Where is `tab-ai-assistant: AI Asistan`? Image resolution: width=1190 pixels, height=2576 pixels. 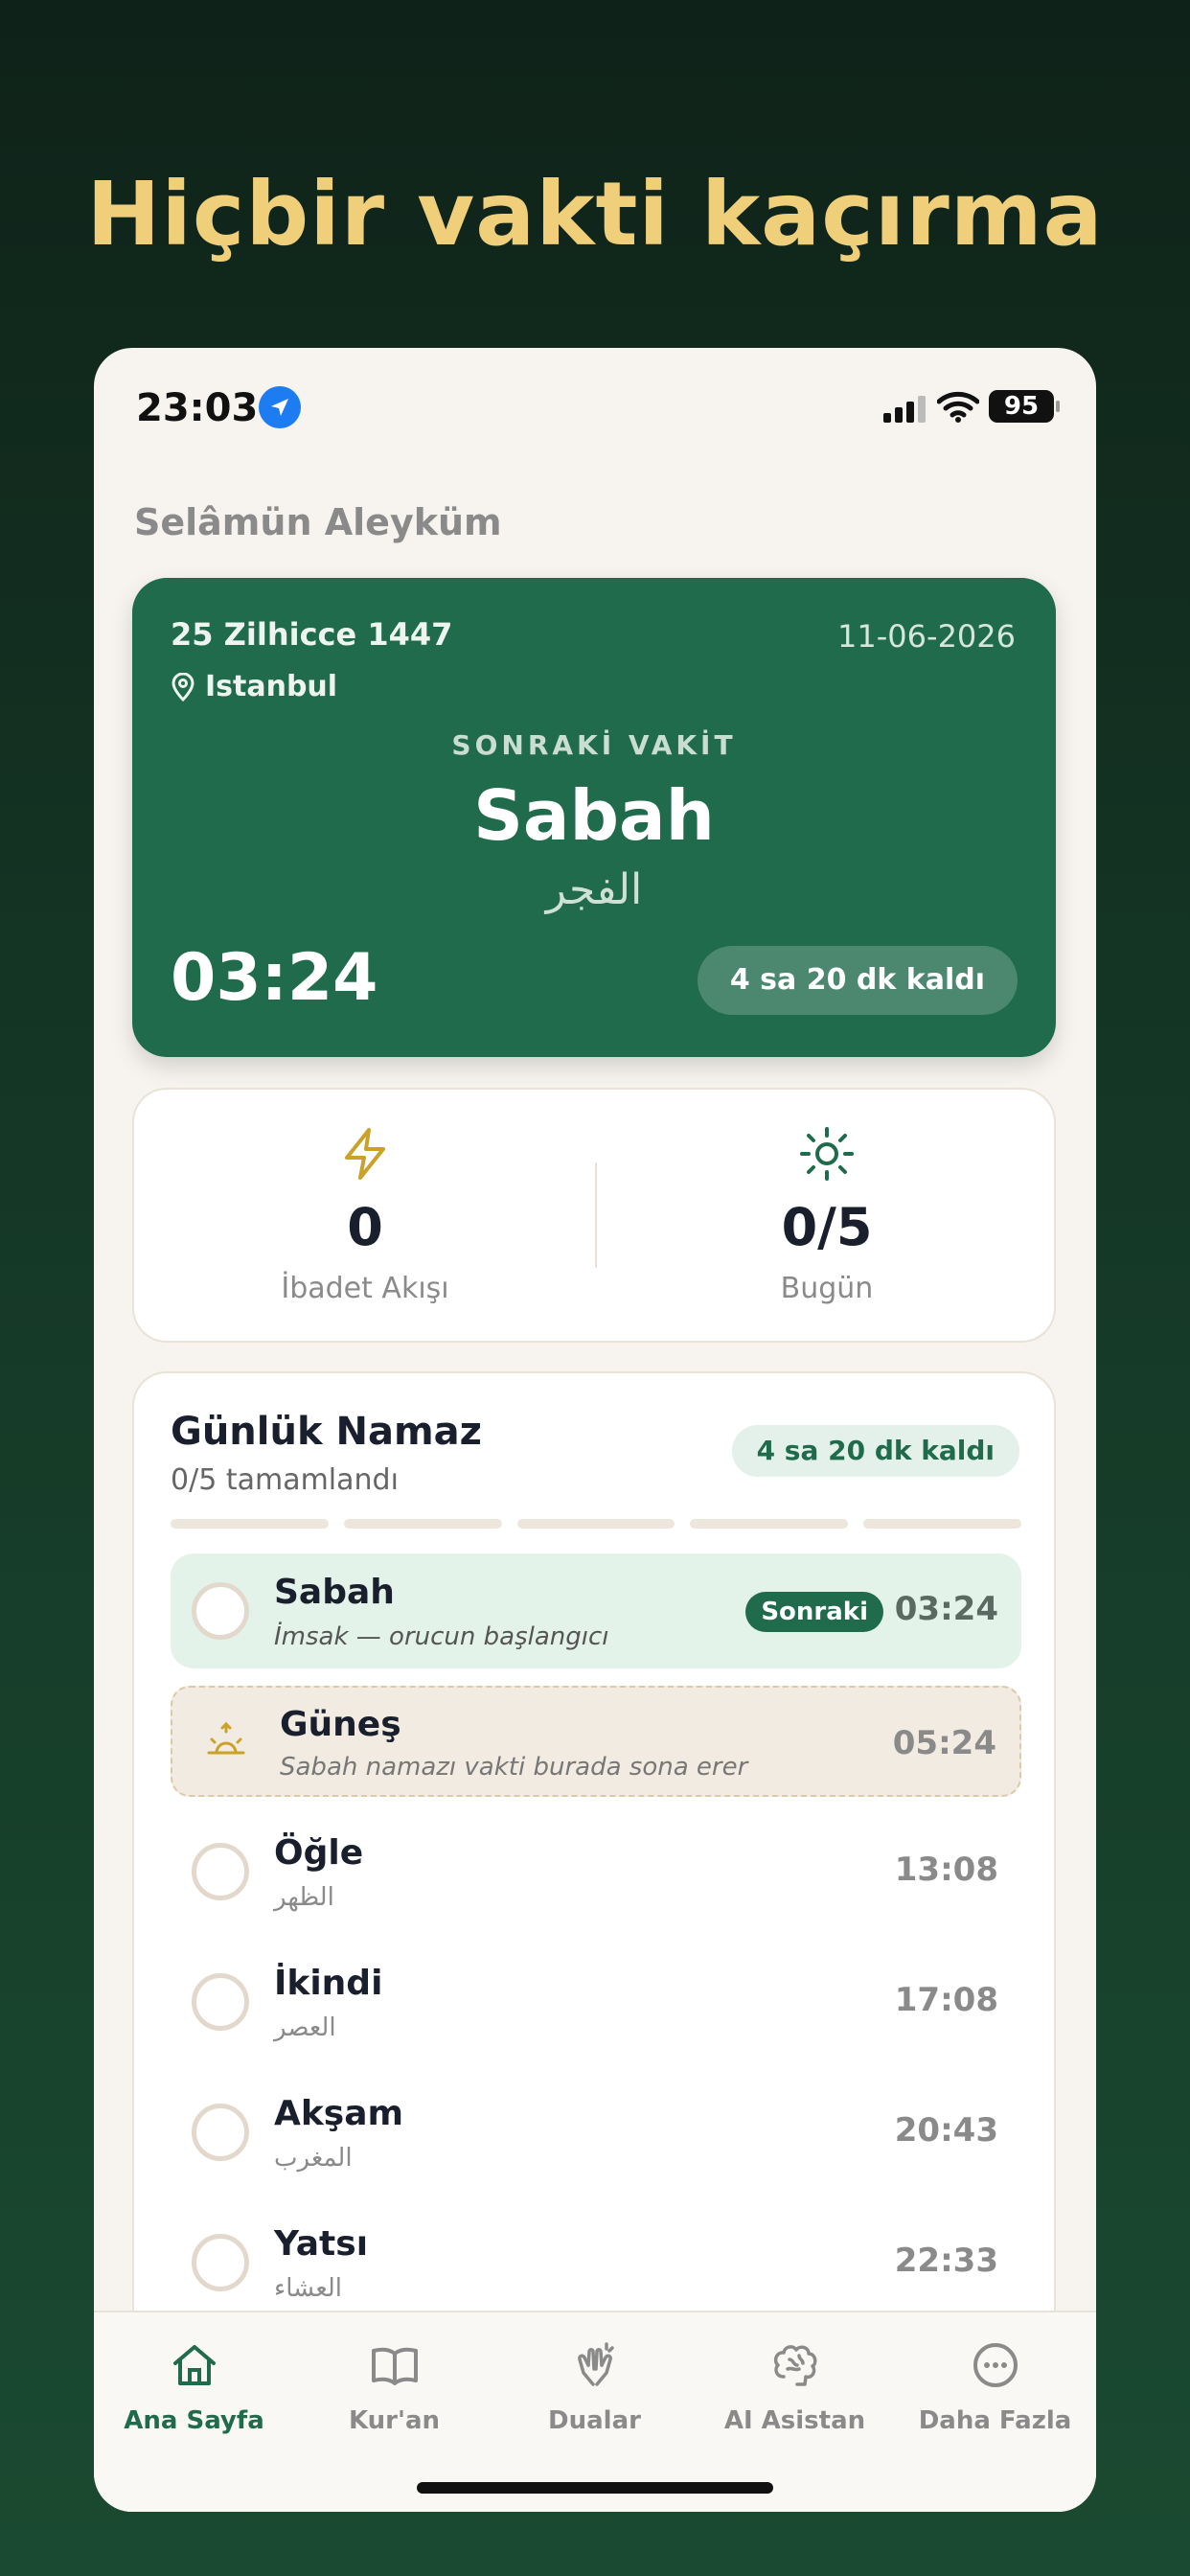
tab-ai-assistant: AI Asistan is located at coordinates (795, 2386).